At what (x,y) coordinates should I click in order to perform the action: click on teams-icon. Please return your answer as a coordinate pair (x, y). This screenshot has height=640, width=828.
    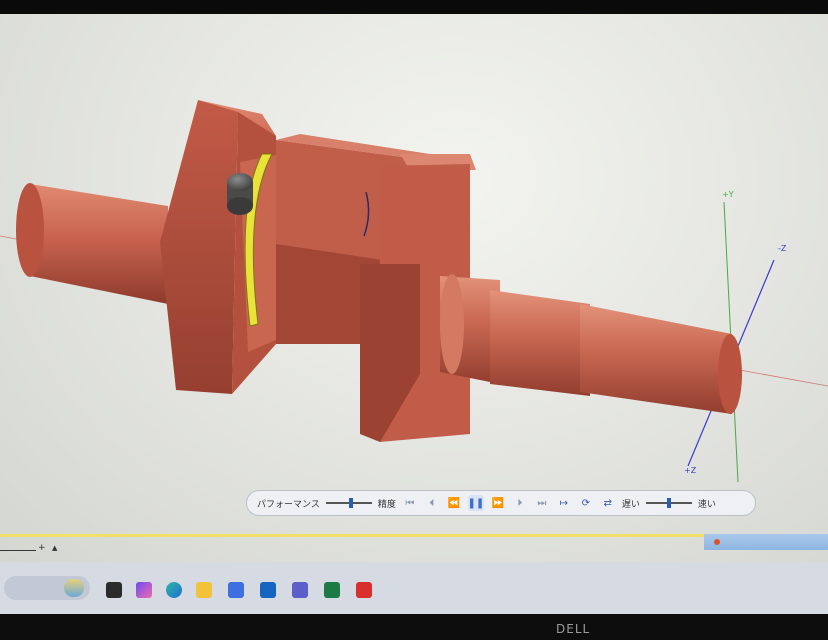
    Looking at the image, I should click on (300, 590).